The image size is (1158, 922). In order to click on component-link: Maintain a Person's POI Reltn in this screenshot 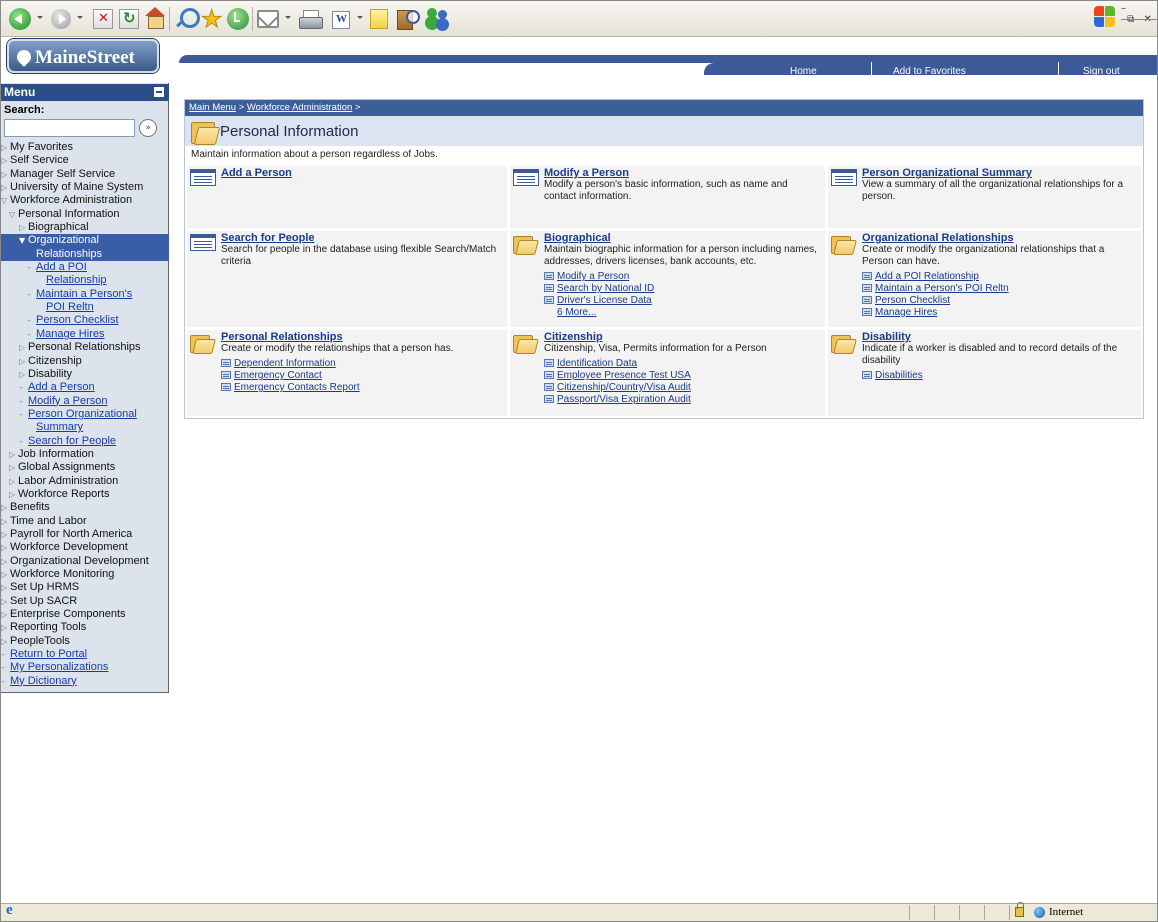, I will do `click(935, 289)`.